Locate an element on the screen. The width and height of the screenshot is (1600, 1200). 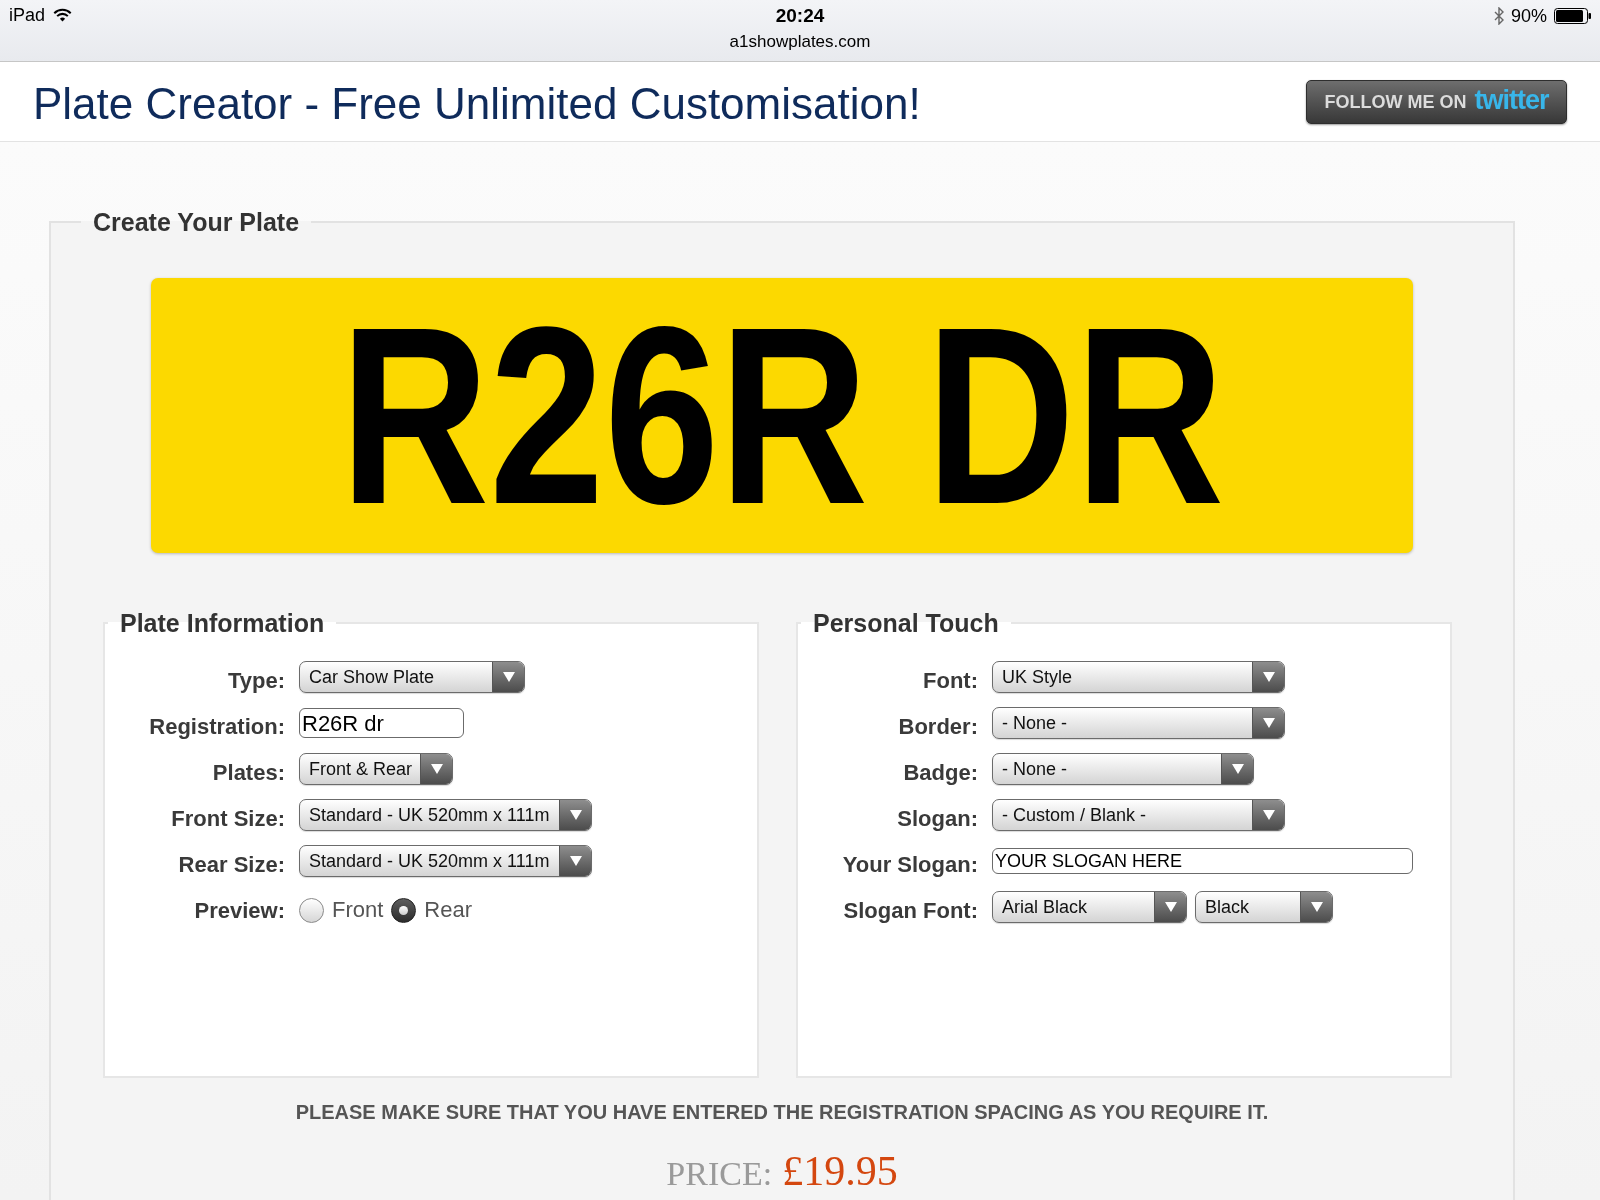
plate-text: R26R DR is located at coordinates (782, 415).